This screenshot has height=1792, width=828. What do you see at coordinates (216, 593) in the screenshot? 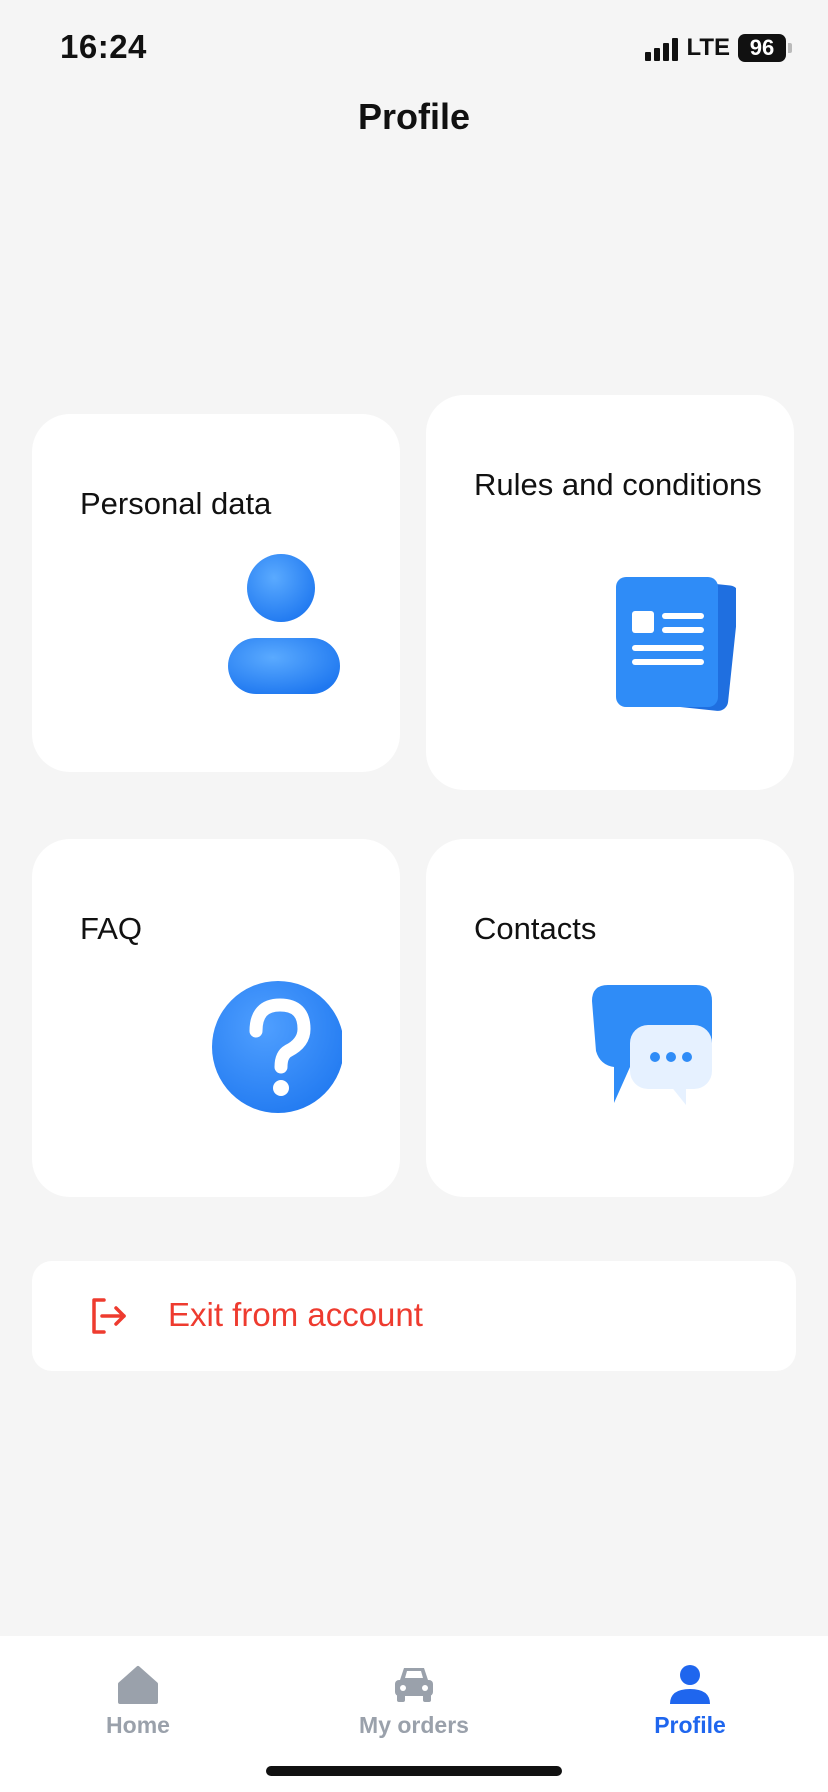
I see `personal-data-card: Personal data` at bounding box center [216, 593].